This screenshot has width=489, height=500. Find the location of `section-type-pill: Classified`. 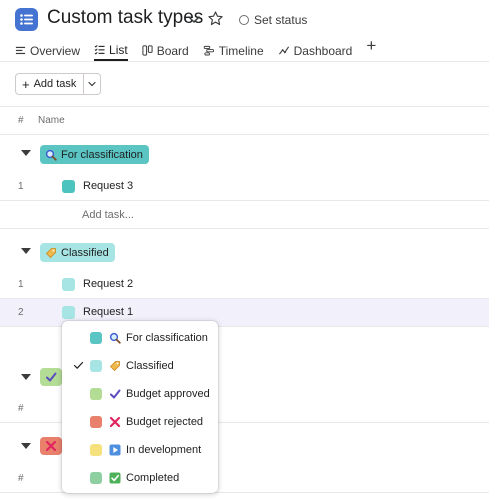

section-type-pill: Classified is located at coordinates (77, 252).